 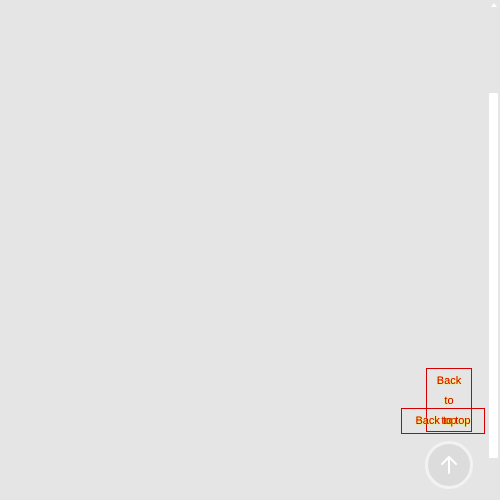 I want to click on vertical-scrollbar, so click(x=494, y=250).